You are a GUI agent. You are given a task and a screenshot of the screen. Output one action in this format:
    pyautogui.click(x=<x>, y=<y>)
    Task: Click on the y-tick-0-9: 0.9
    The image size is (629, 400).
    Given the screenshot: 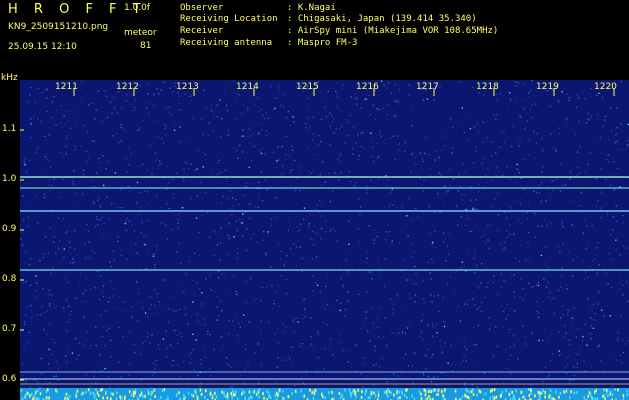 What is the action you would take?
    pyautogui.click(x=9, y=229)
    